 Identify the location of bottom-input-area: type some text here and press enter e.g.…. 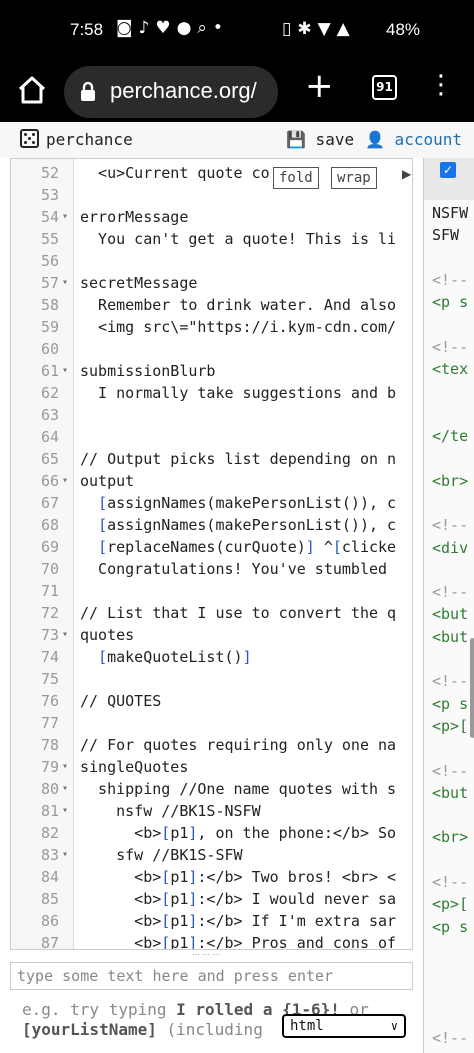
(211, 1005).